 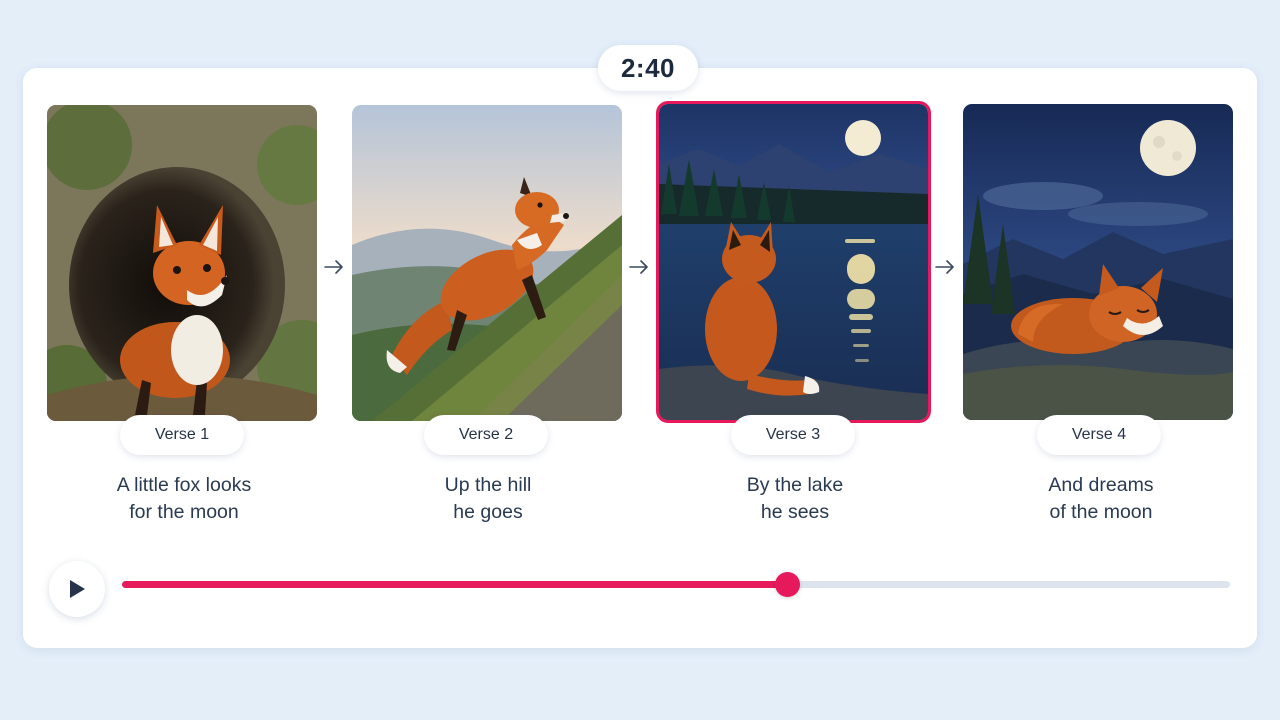 What do you see at coordinates (487, 263) in the screenshot?
I see `verse-2-image` at bounding box center [487, 263].